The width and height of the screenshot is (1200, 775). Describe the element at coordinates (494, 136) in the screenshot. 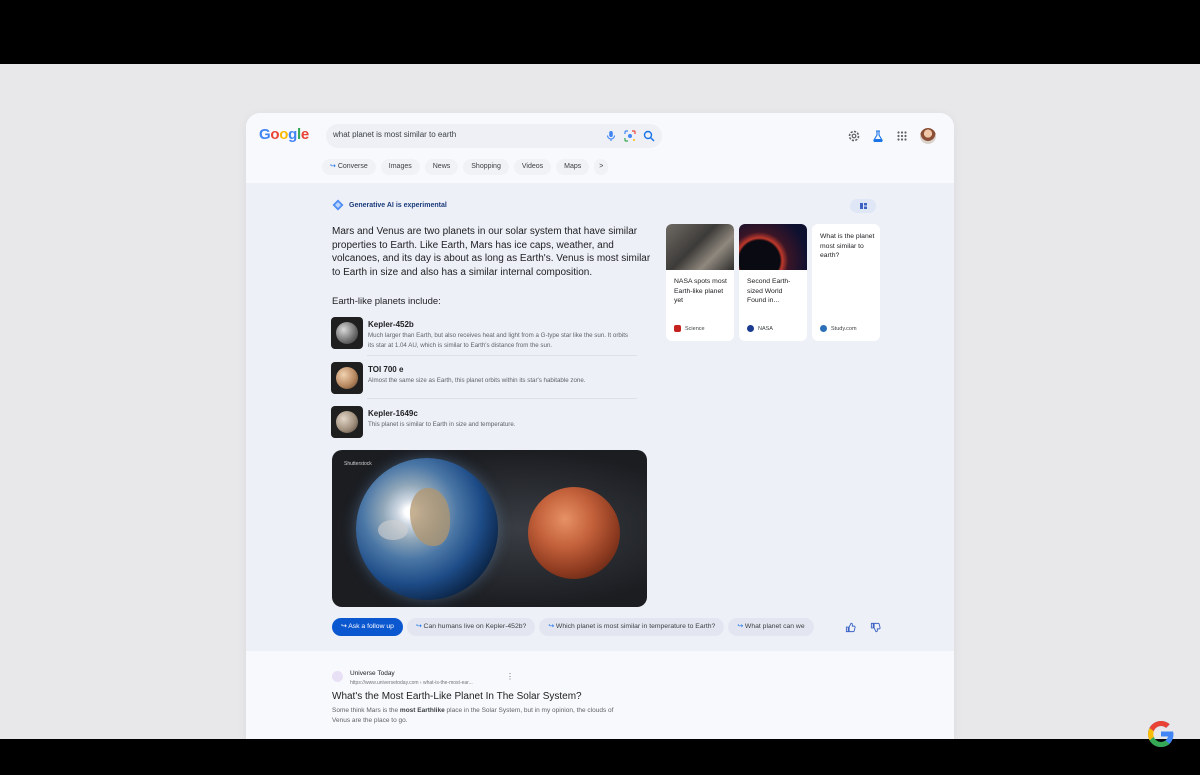

I see `search-box: what planet is most similar to earth` at that location.